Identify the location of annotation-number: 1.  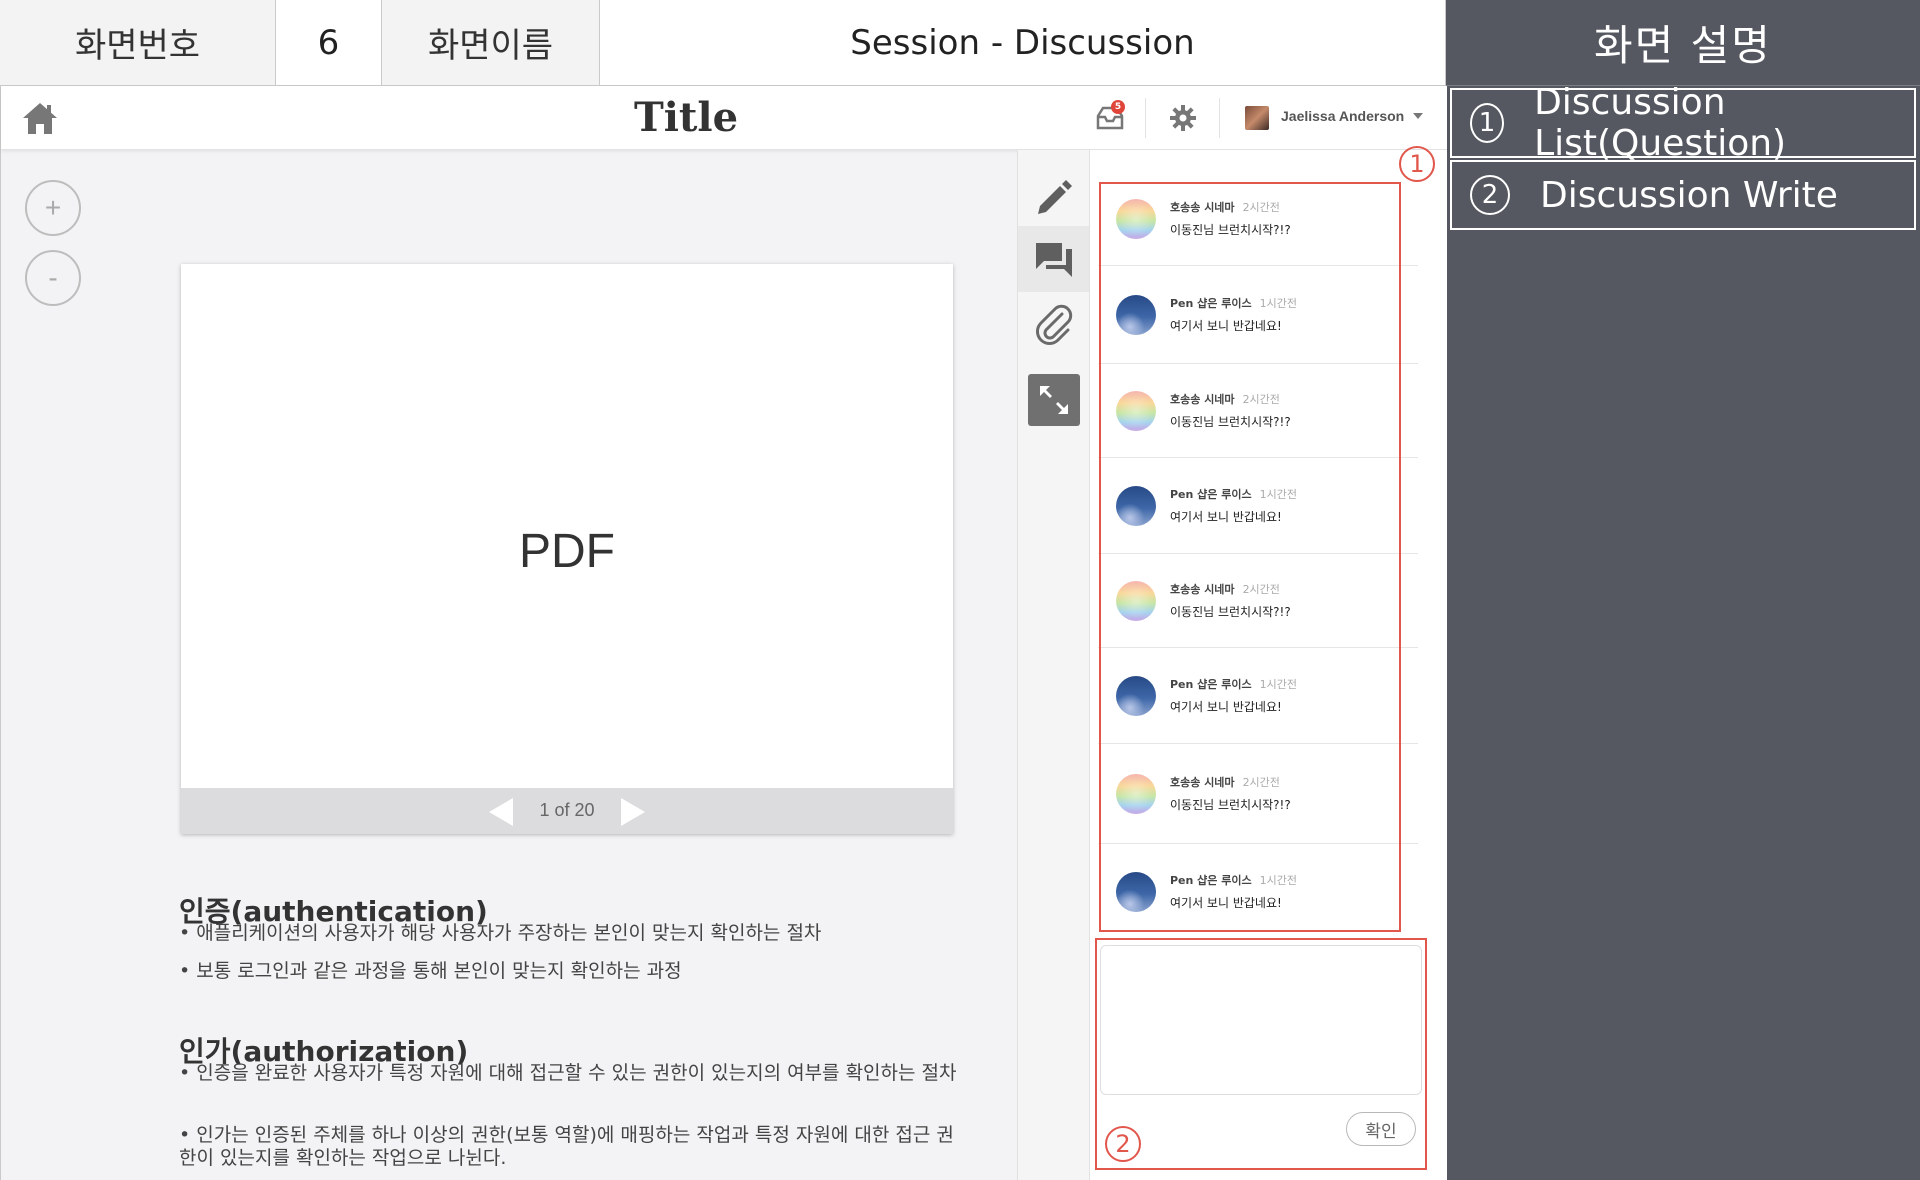
(1417, 164).